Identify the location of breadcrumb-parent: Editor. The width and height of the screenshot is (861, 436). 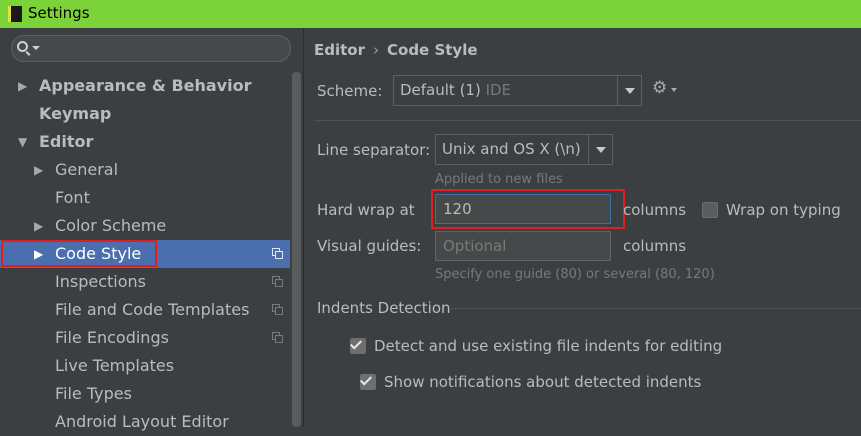
(339, 50).